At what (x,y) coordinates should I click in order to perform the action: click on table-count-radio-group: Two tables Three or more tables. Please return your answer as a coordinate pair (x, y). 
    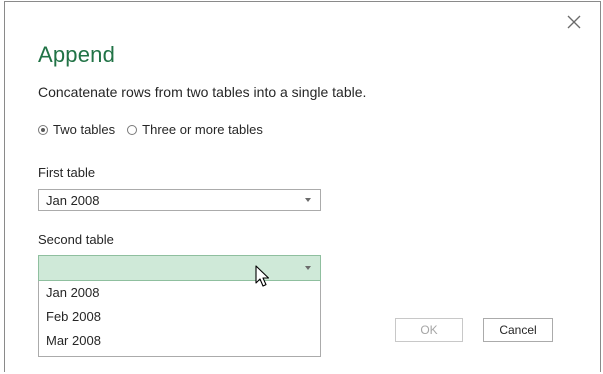
    Looking at the image, I should click on (156, 129).